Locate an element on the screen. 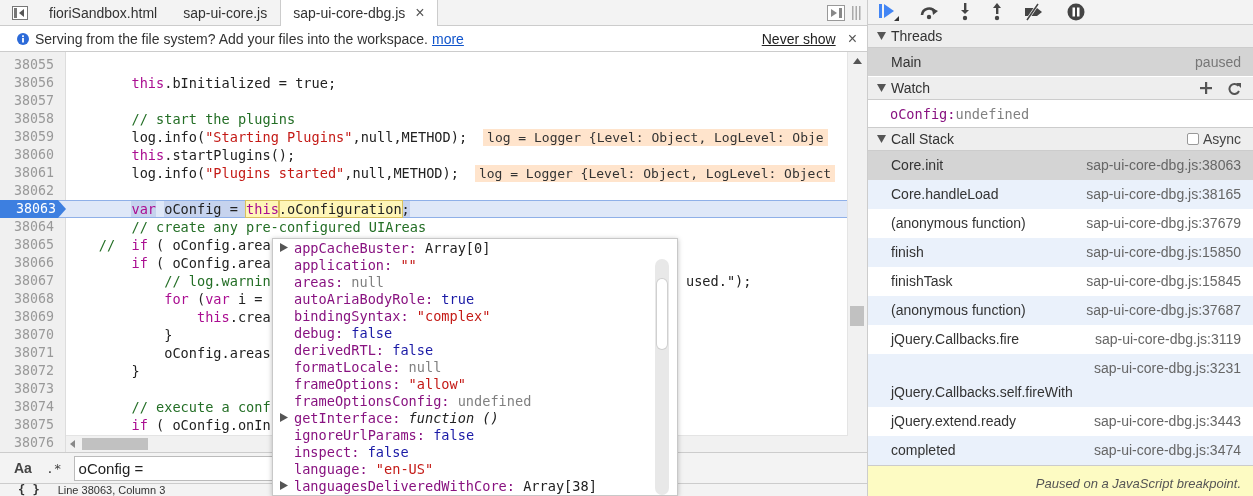 The width and height of the screenshot is (1253, 496). code-line: log.info("Starting Plugins",null,METHOD); is located at coordinates (299, 137).